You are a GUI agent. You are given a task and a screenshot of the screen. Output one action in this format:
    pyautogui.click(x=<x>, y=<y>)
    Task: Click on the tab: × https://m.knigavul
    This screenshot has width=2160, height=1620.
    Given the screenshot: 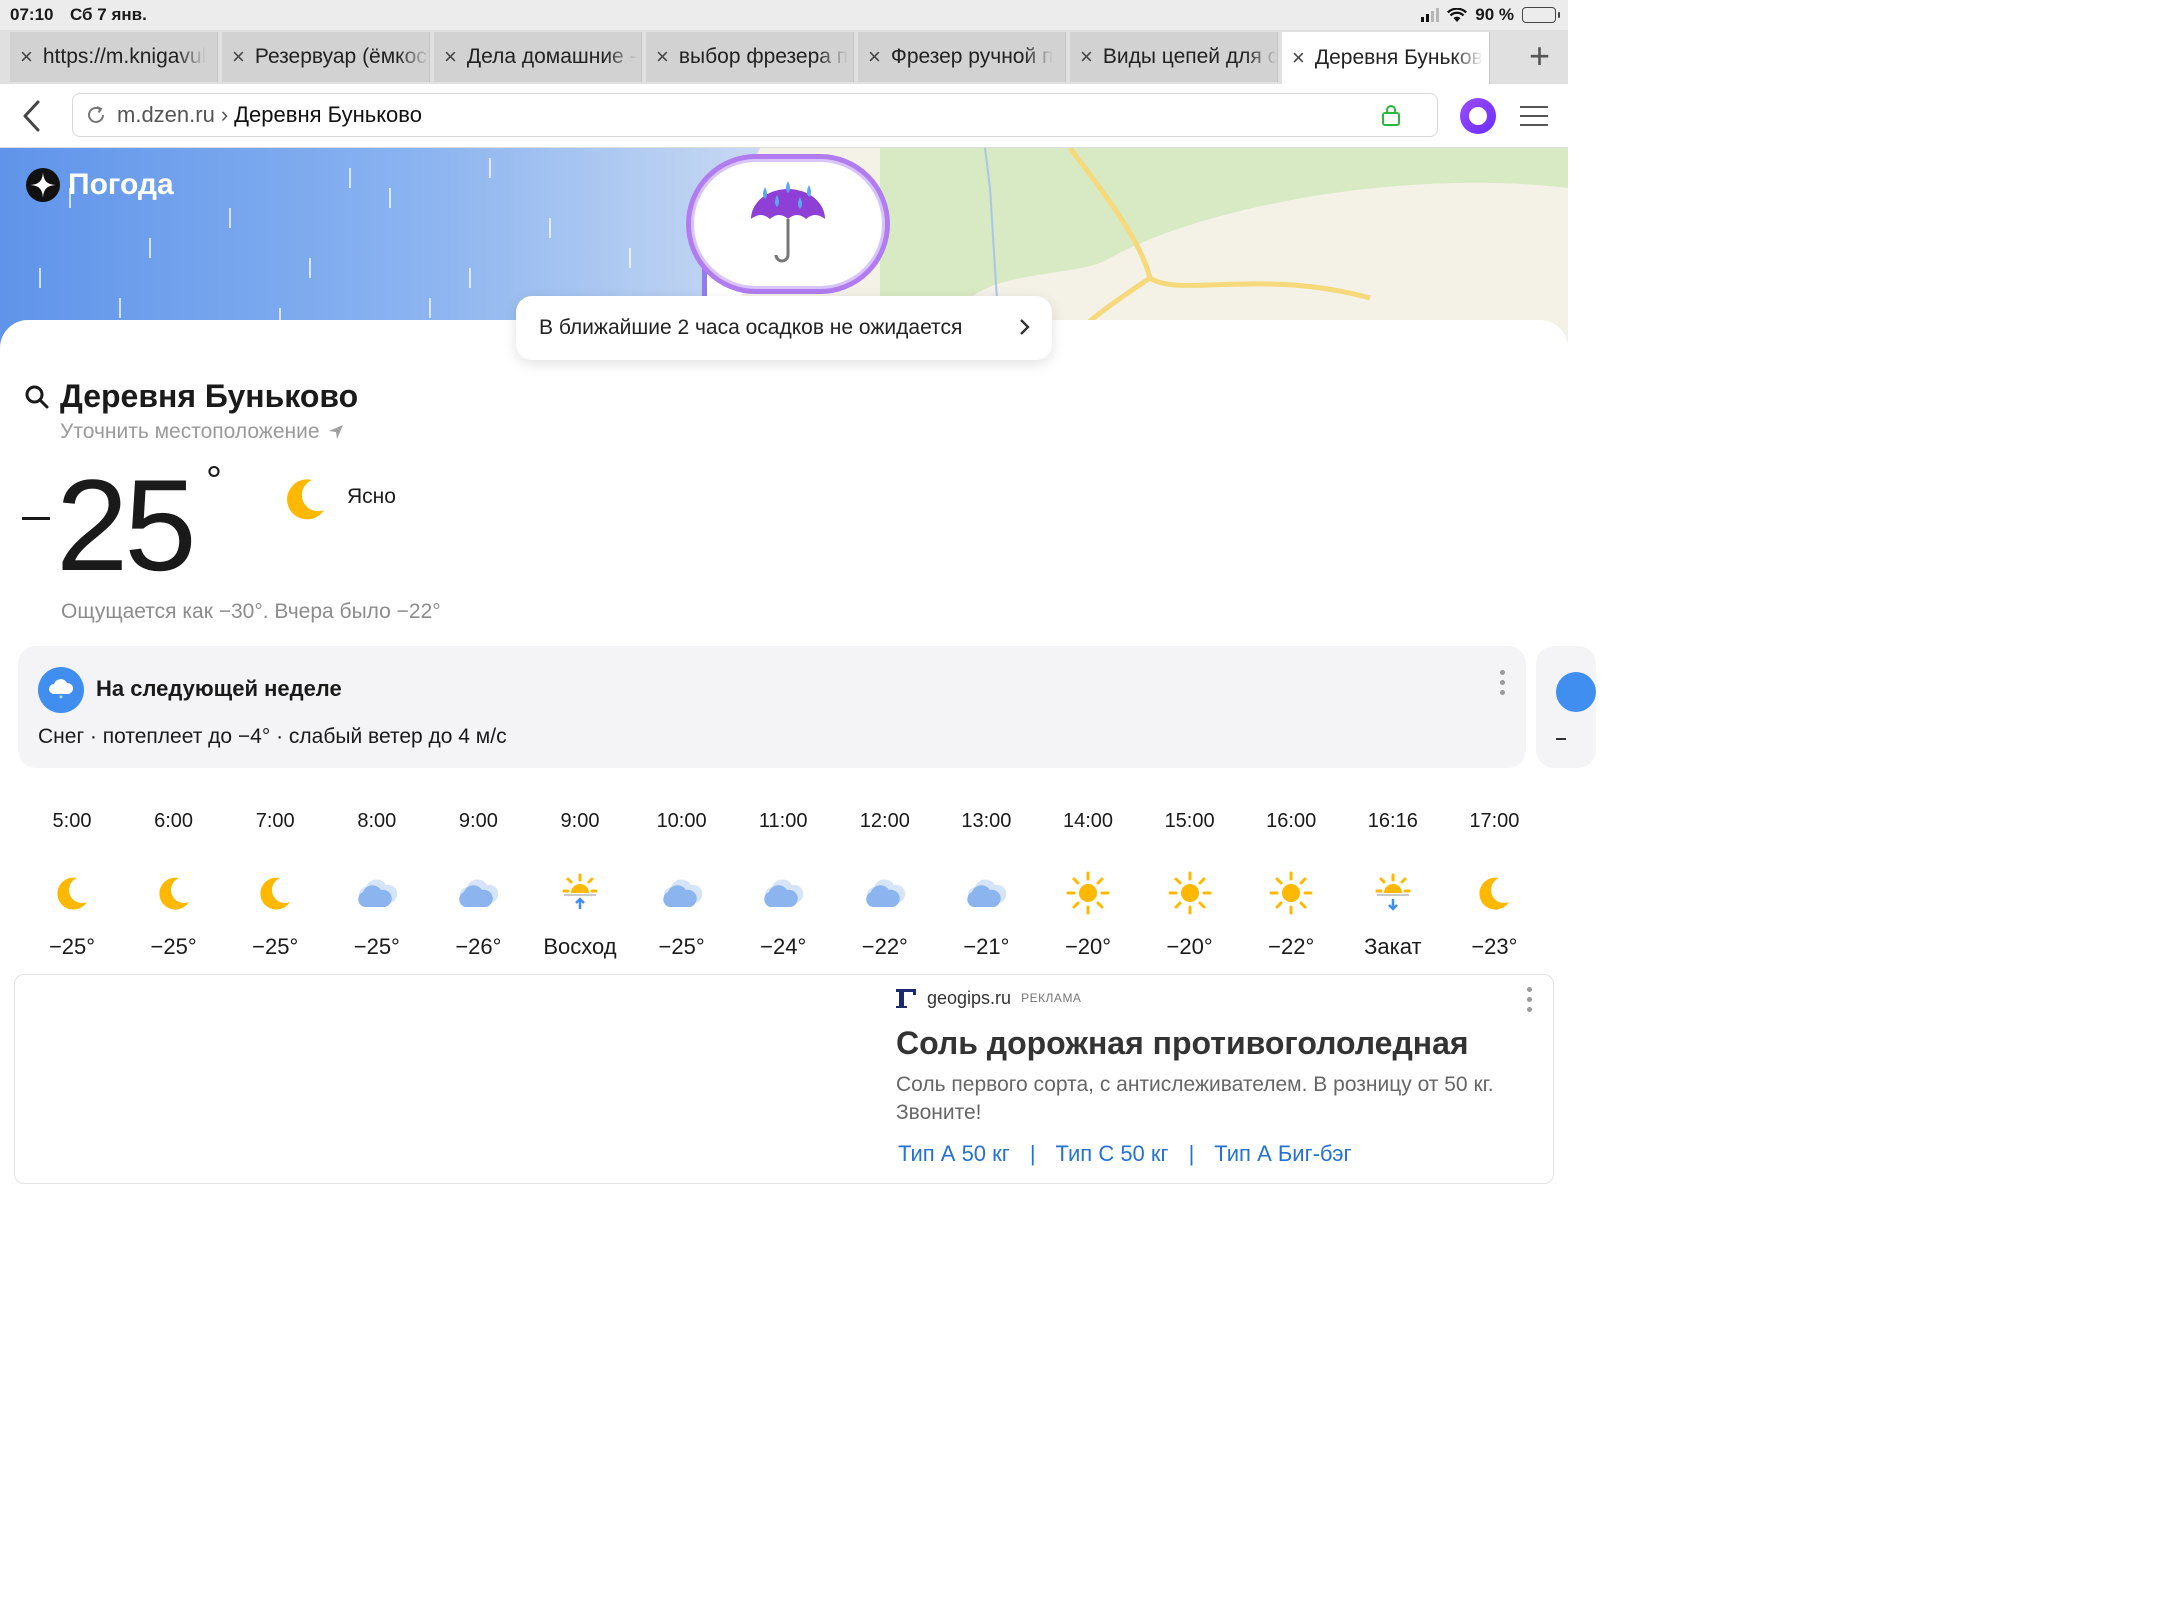 What is the action you would take?
    pyautogui.click(x=114, y=57)
    